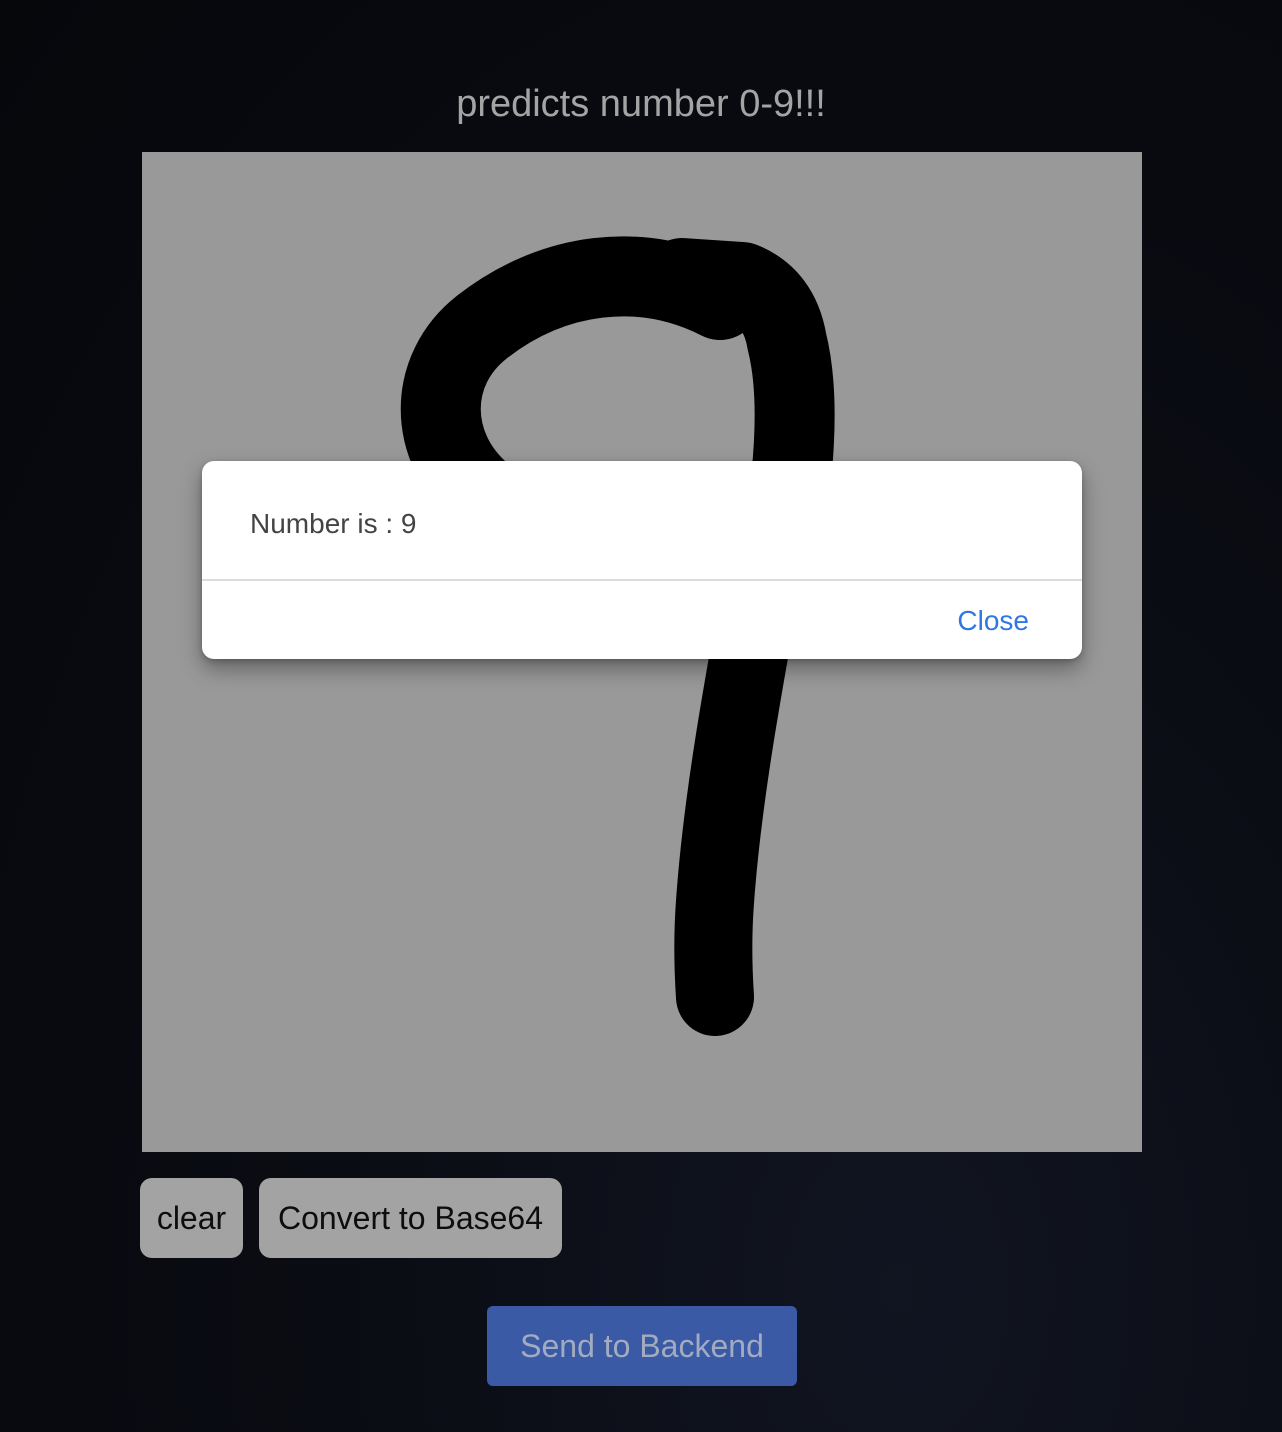 The width and height of the screenshot is (1282, 1432). I want to click on dialog-divider, so click(642, 580).